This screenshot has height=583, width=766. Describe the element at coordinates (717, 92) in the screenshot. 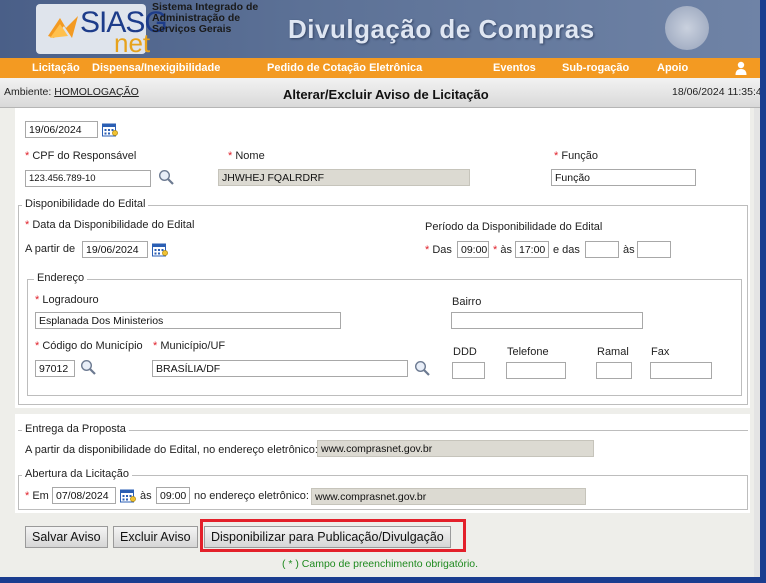

I see `current-datetime: 18/06/2024 11:35:4` at that location.